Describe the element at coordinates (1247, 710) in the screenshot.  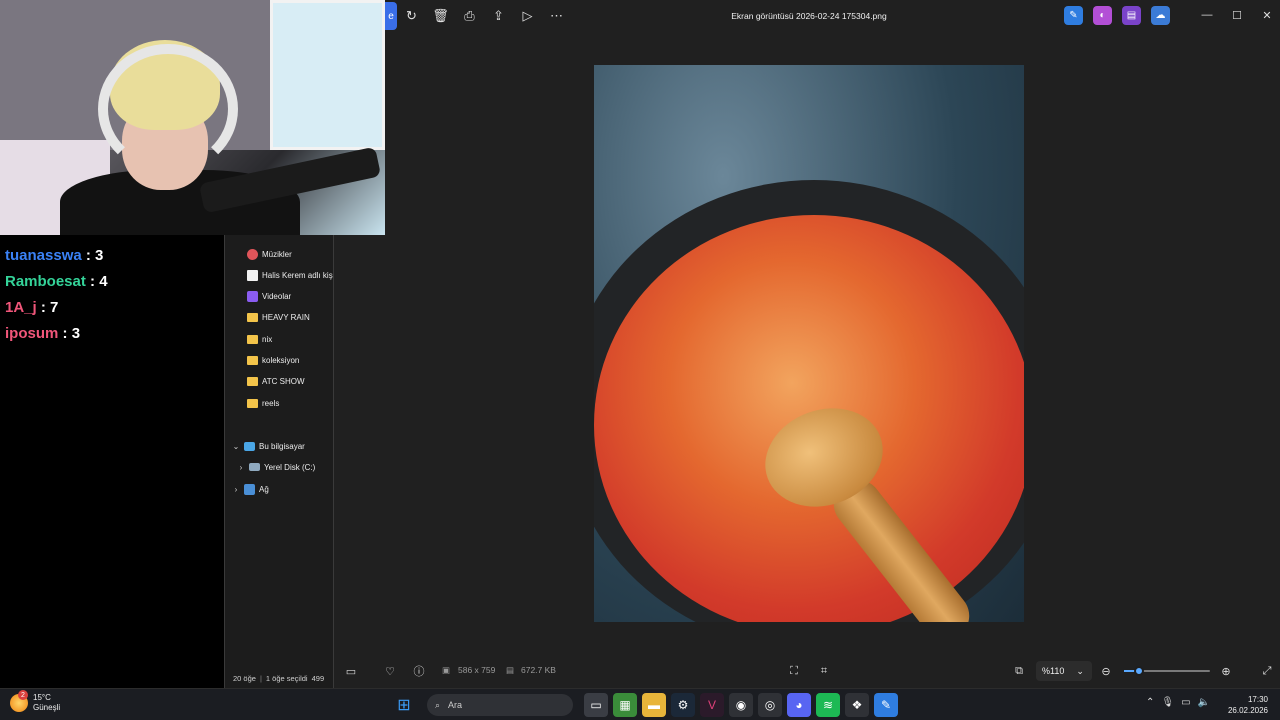
I see `clock-date: 26.02.2026` at that location.